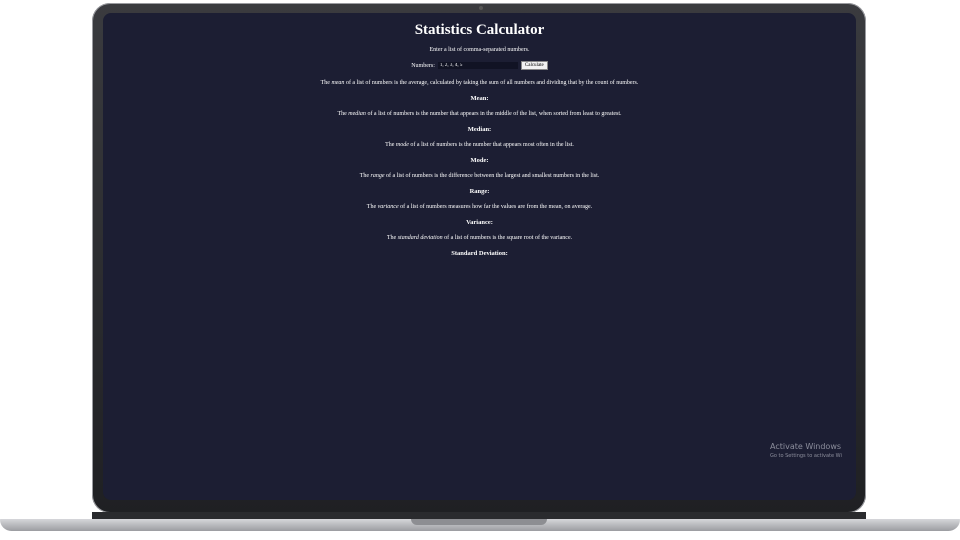  I want to click on variance-result: Variance:, so click(479, 222).